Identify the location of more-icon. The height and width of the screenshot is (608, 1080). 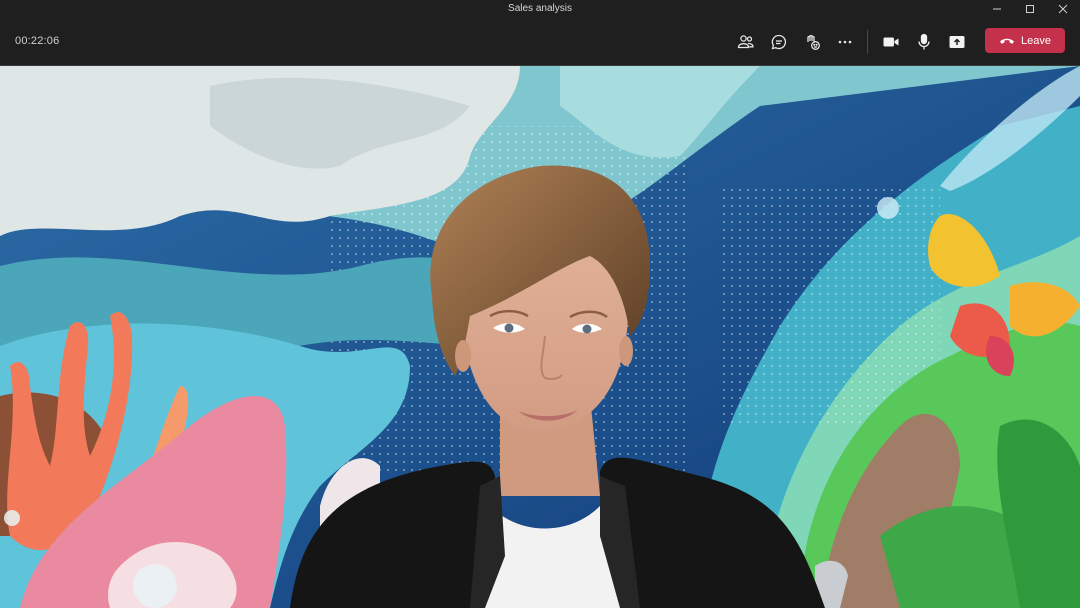
(845, 42).